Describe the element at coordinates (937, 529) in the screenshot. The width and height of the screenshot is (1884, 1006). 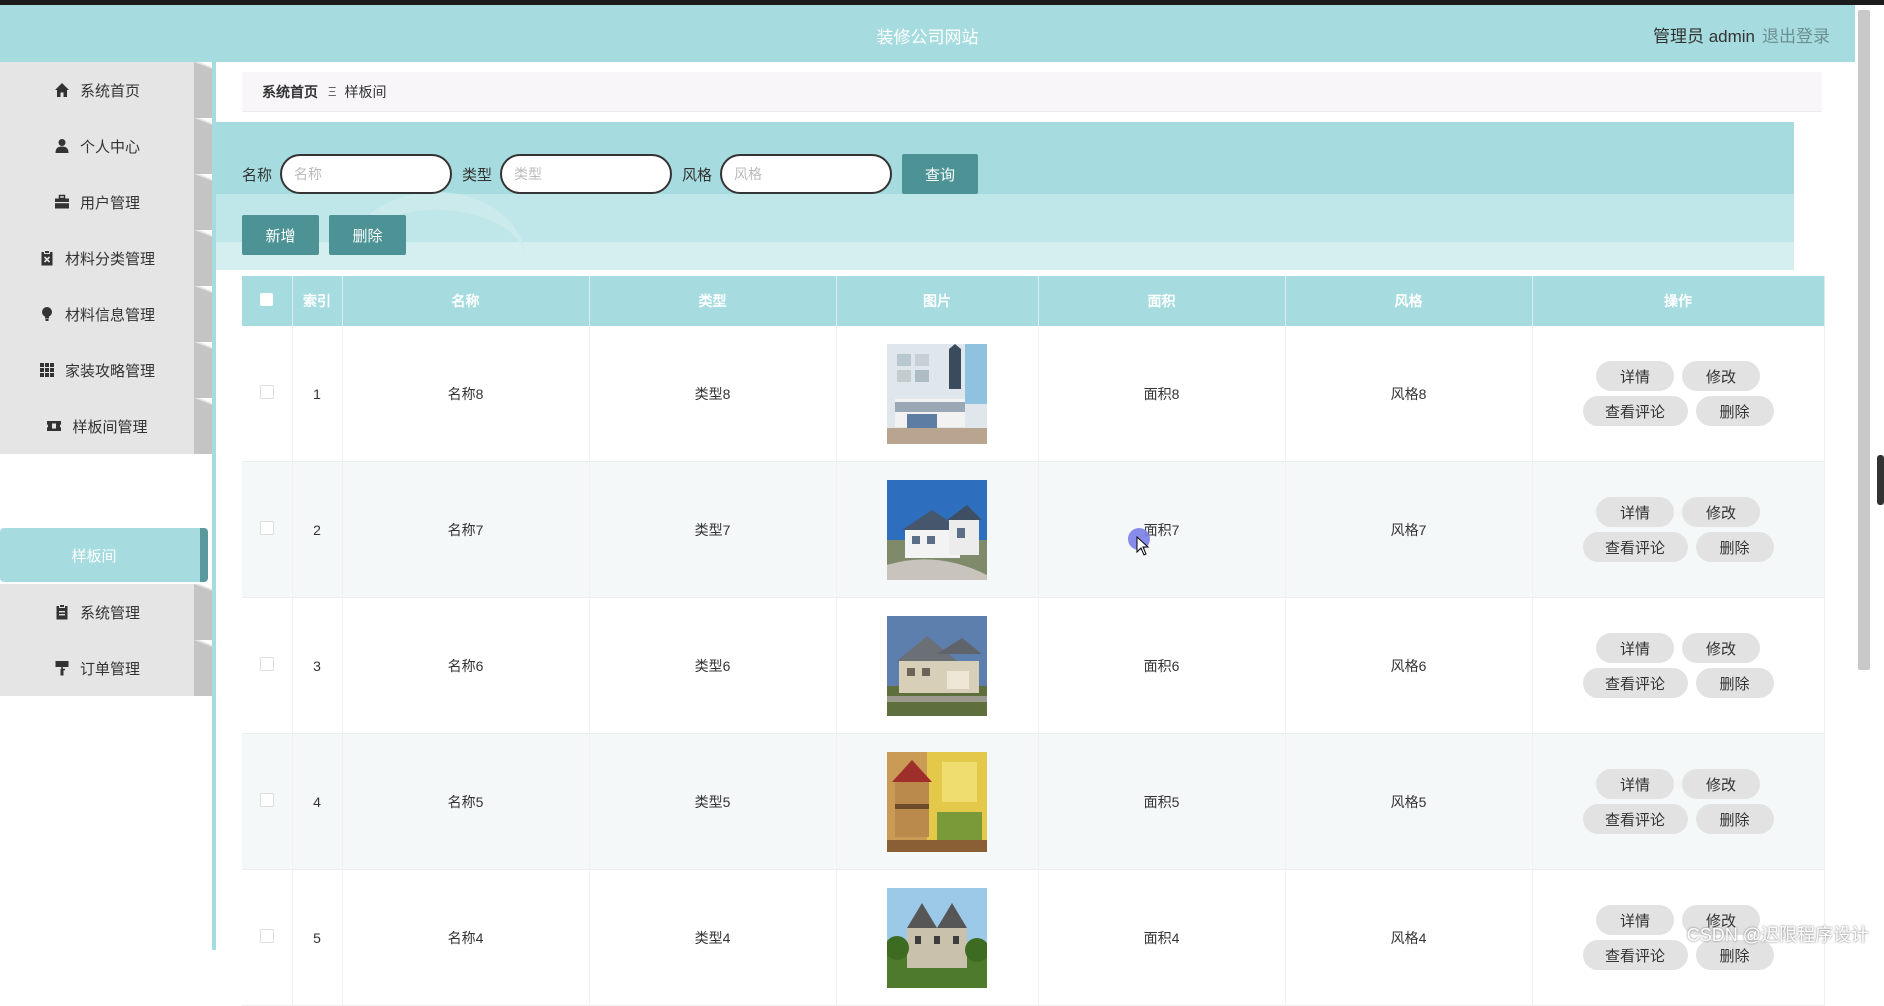
I see `white-villa-photo` at that location.